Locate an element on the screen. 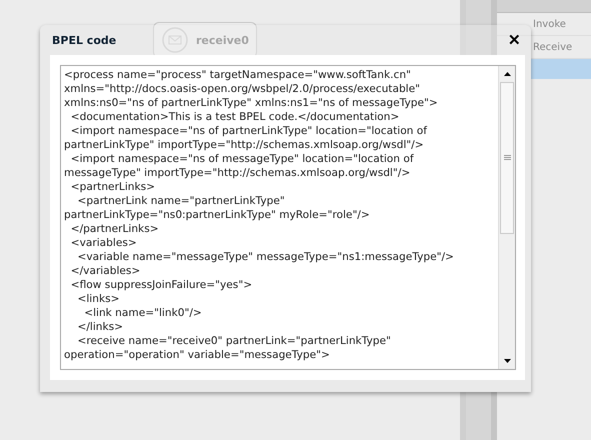 The width and height of the screenshot is (591, 440). receive-node: receive0 is located at coordinates (205, 40).